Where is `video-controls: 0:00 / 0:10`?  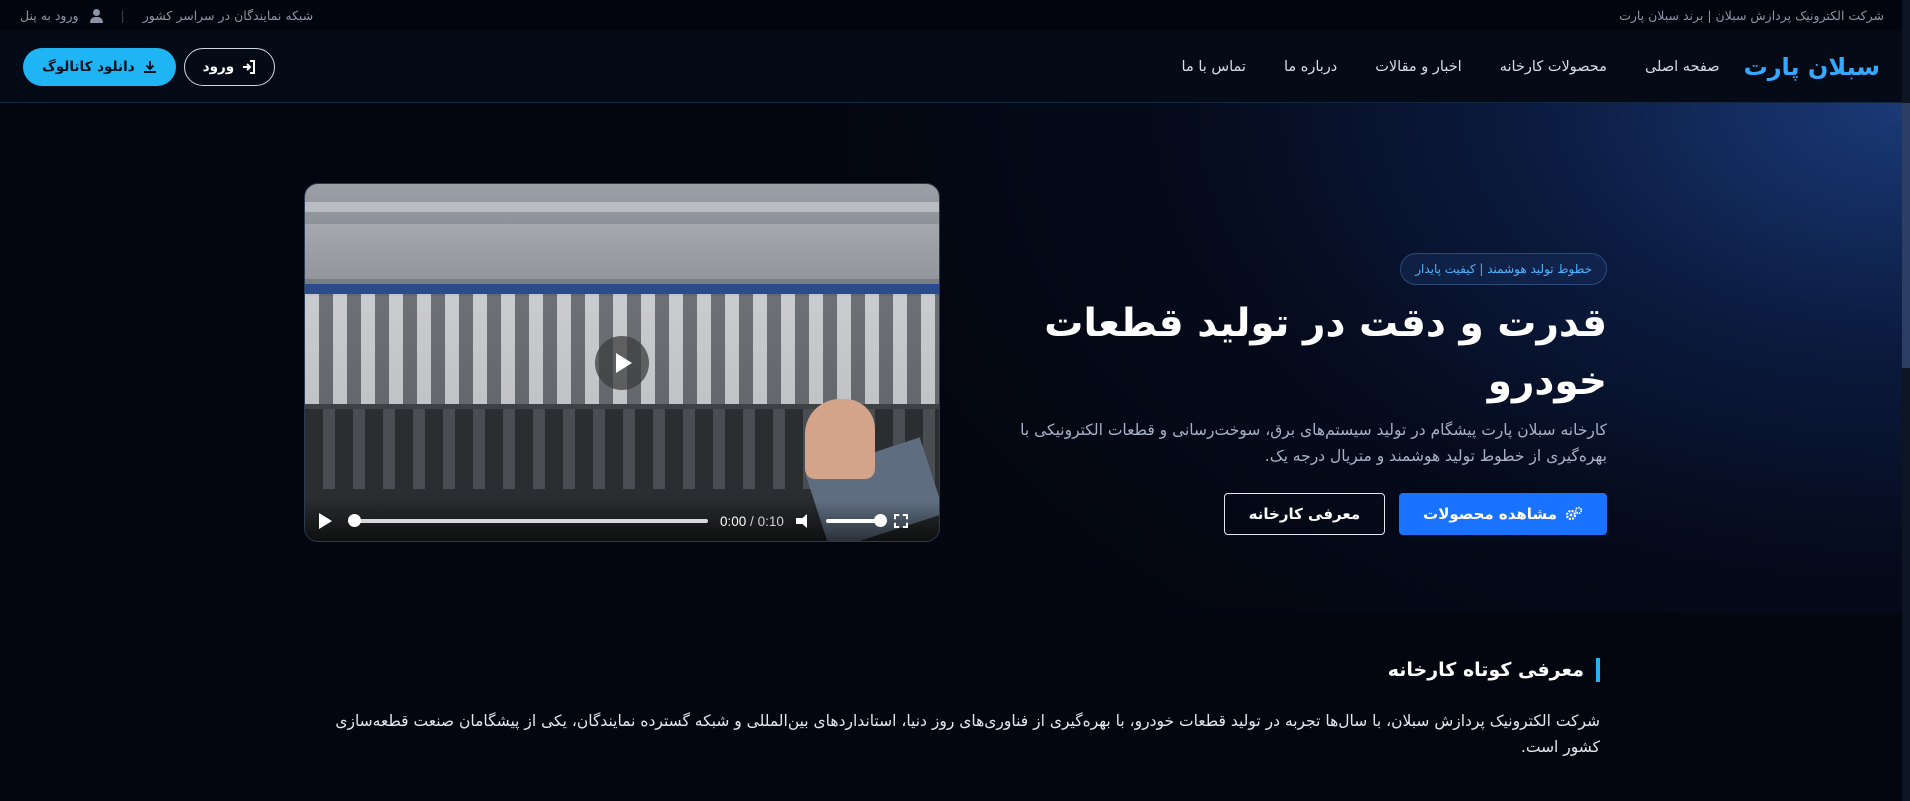
video-controls: 0:00 / 0:10 is located at coordinates (622, 521).